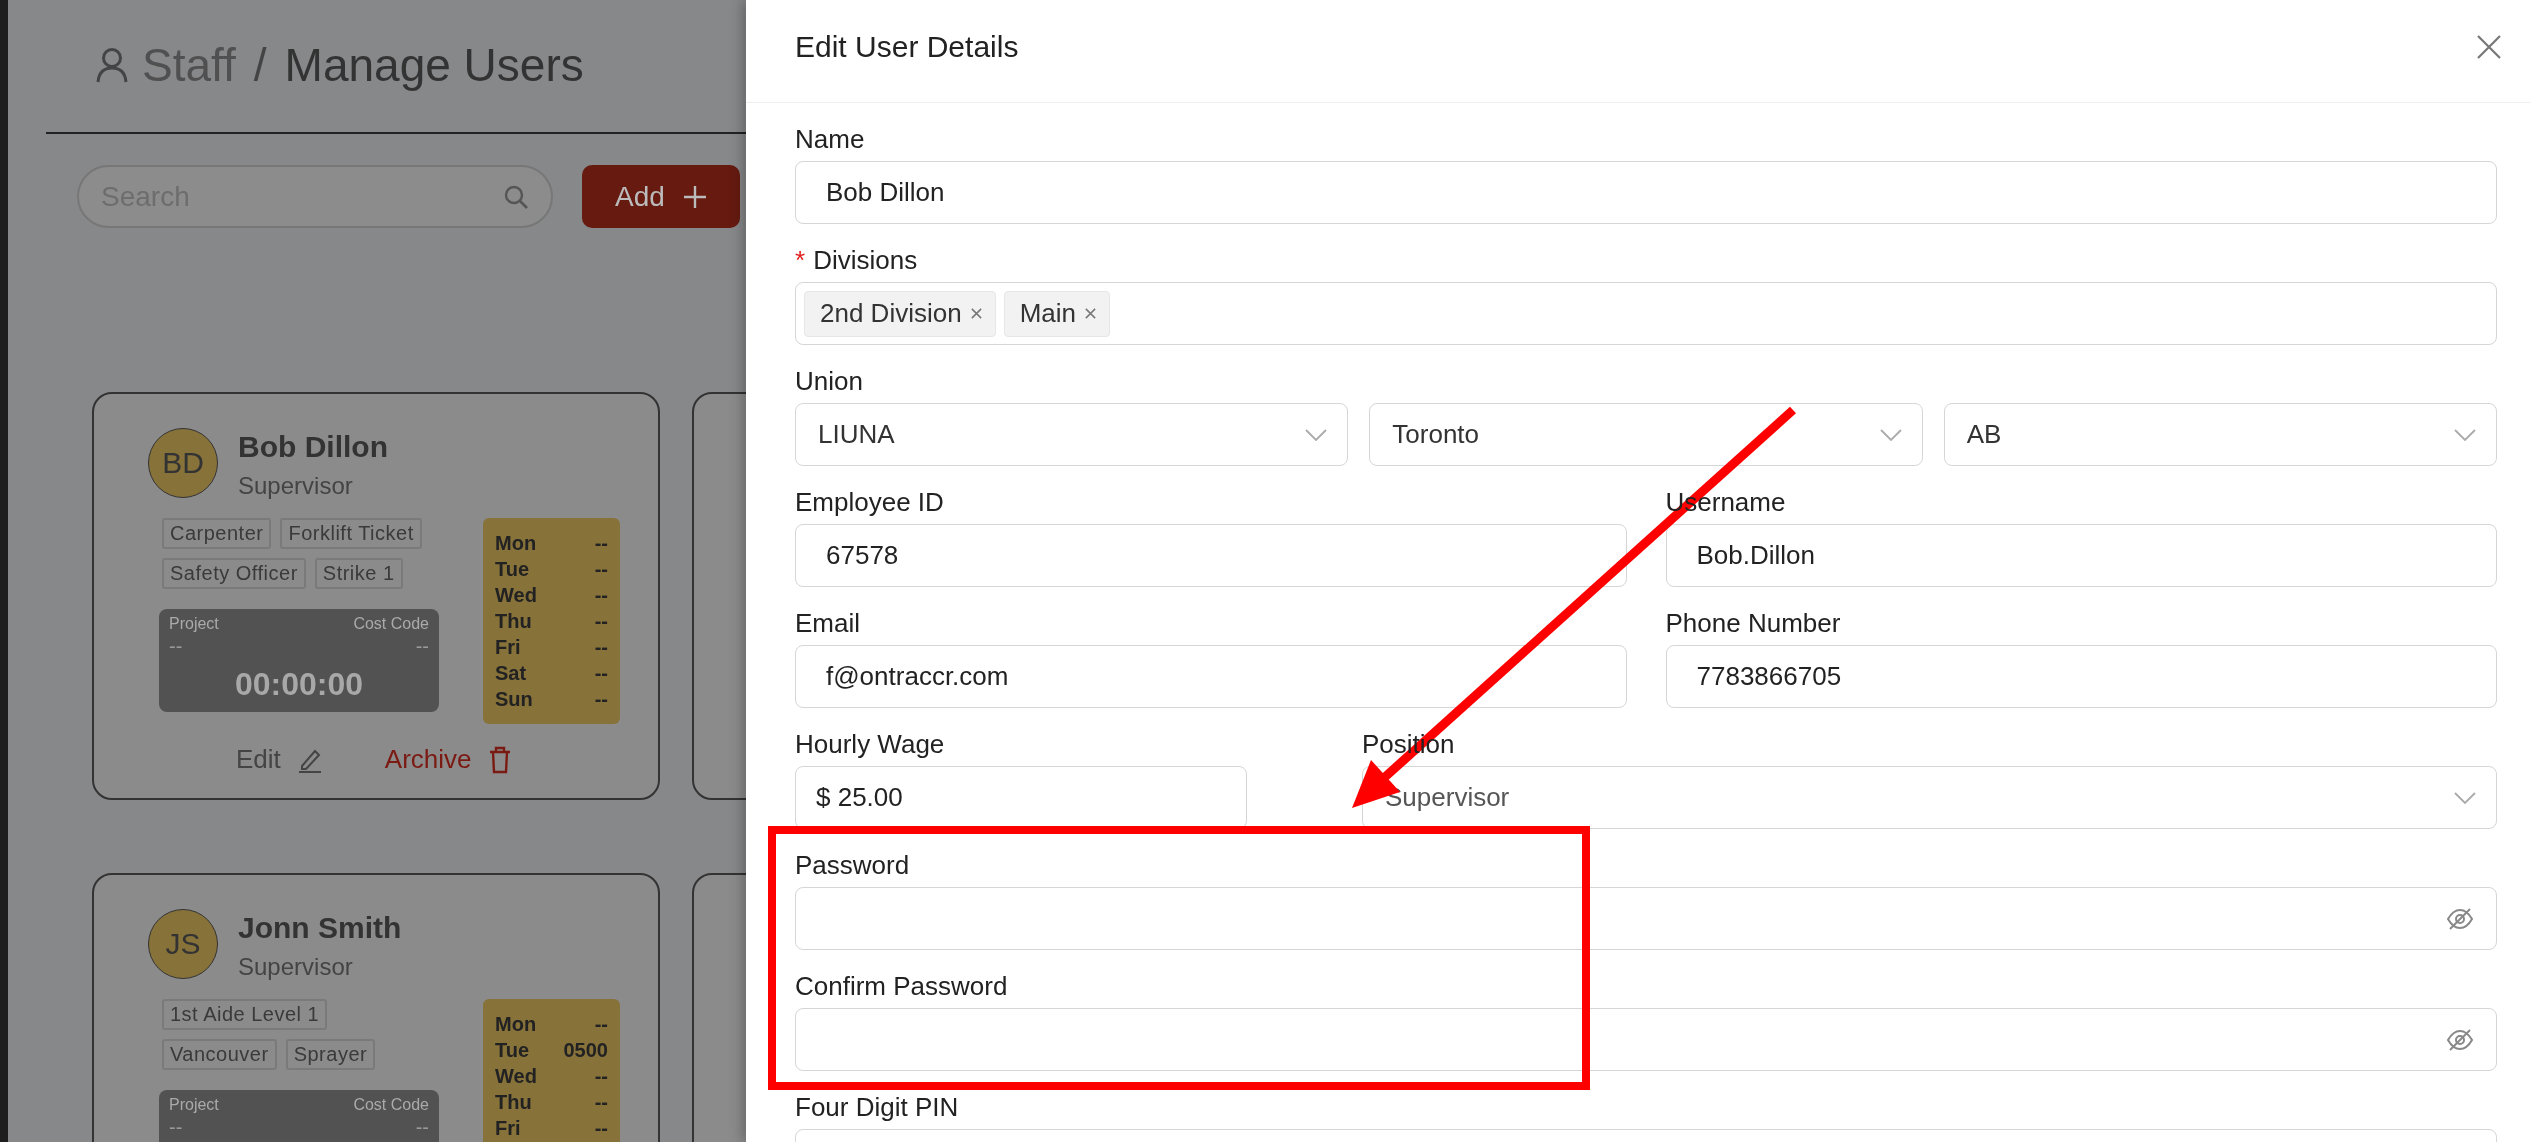 The height and width of the screenshot is (1142, 2530). I want to click on divisions-field: 2nd Division Main, so click(1646, 313).